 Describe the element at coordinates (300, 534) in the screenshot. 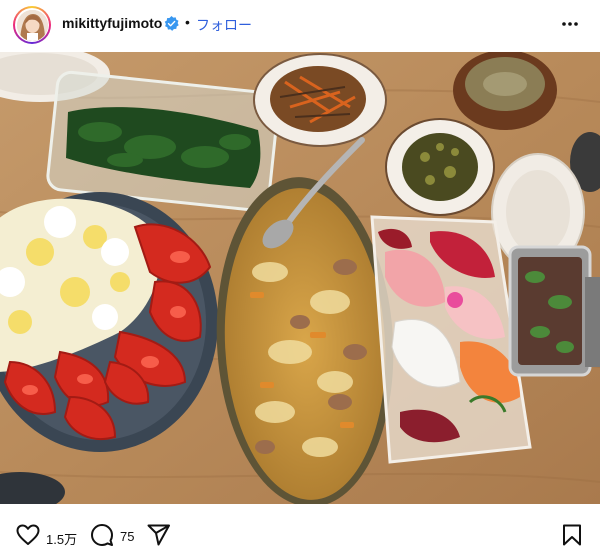

I see `action-bar: 1.5万 75` at that location.